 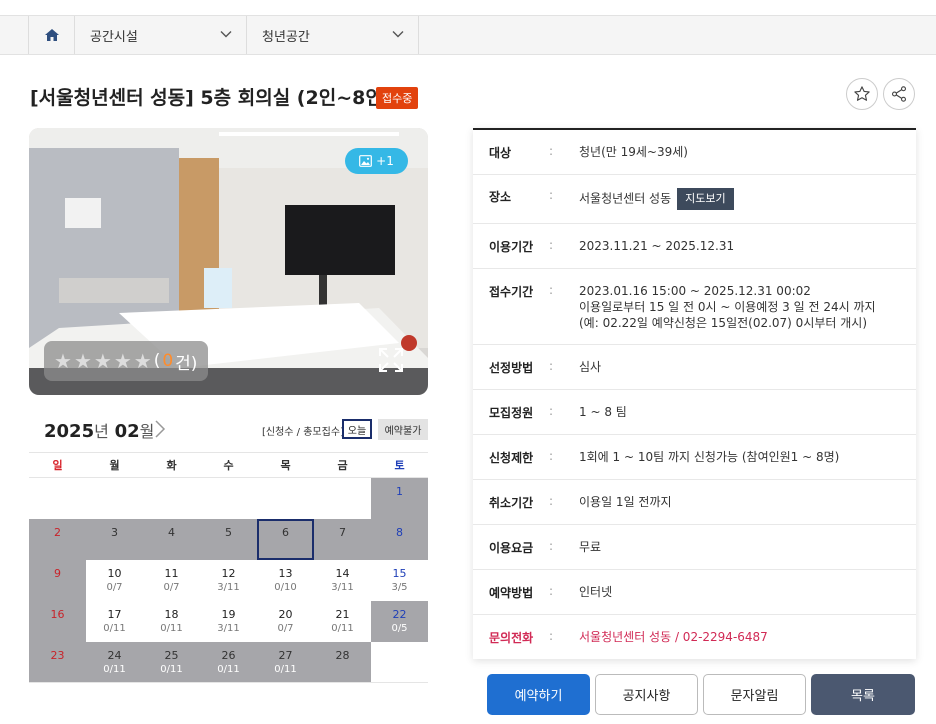 What do you see at coordinates (342, 655) in the screenshot?
I see `calendar-day-number: 28` at bounding box center [342, 655].